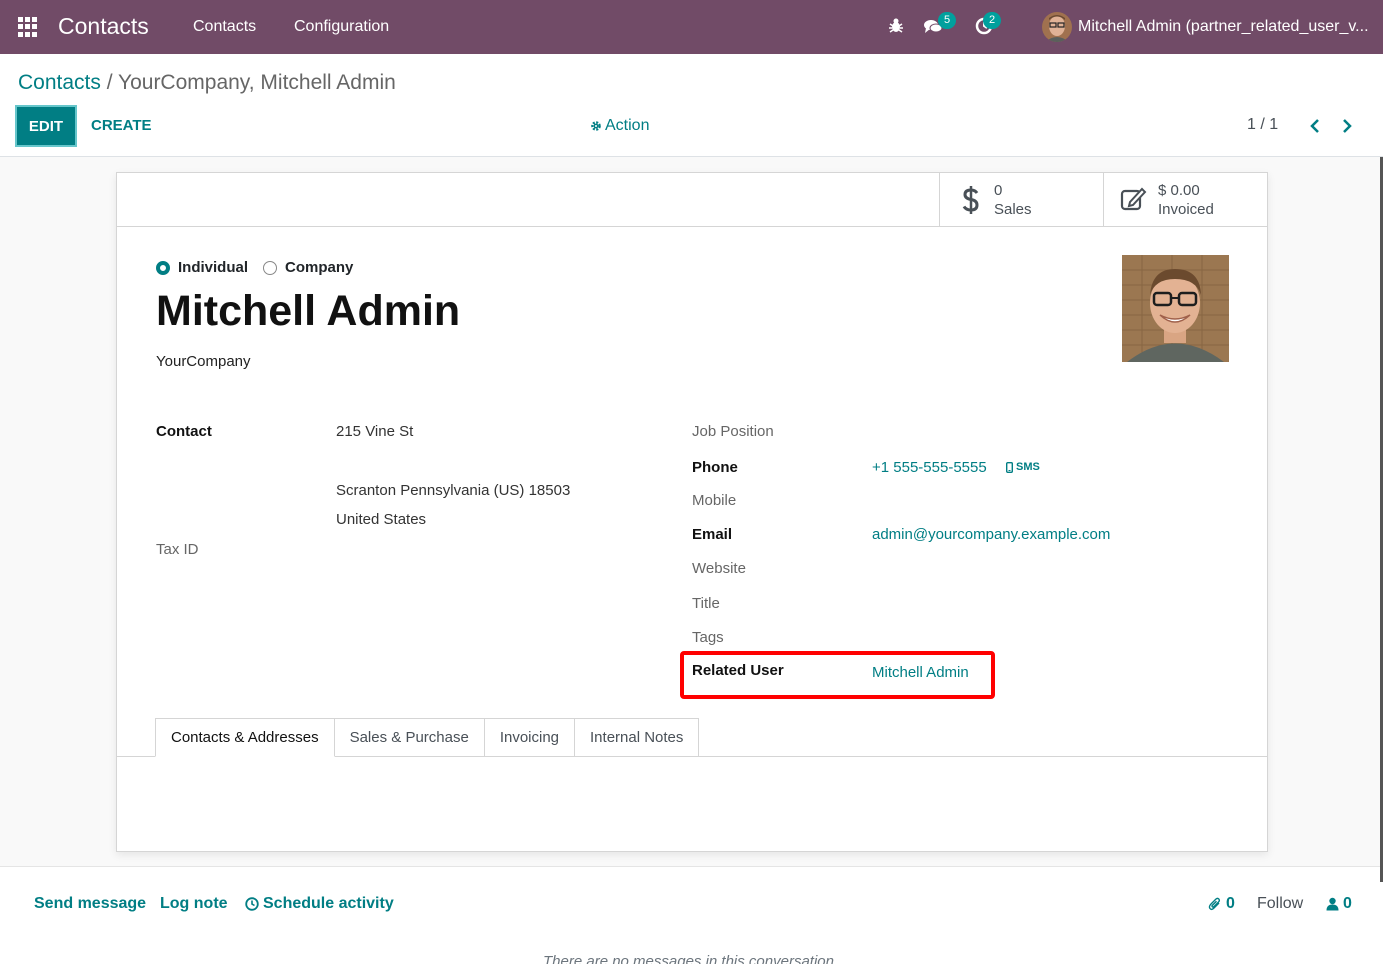 The image size is (1383, 964). I want to click on attachments-count: 0, so click(1230, 903).